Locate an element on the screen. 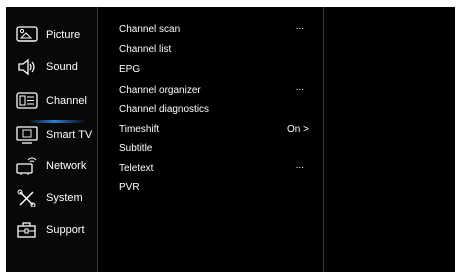 Image resolution: width=457 pixels, height=275 pixels. menu-item-label: Channel scan is located at coordinates (150, 29).